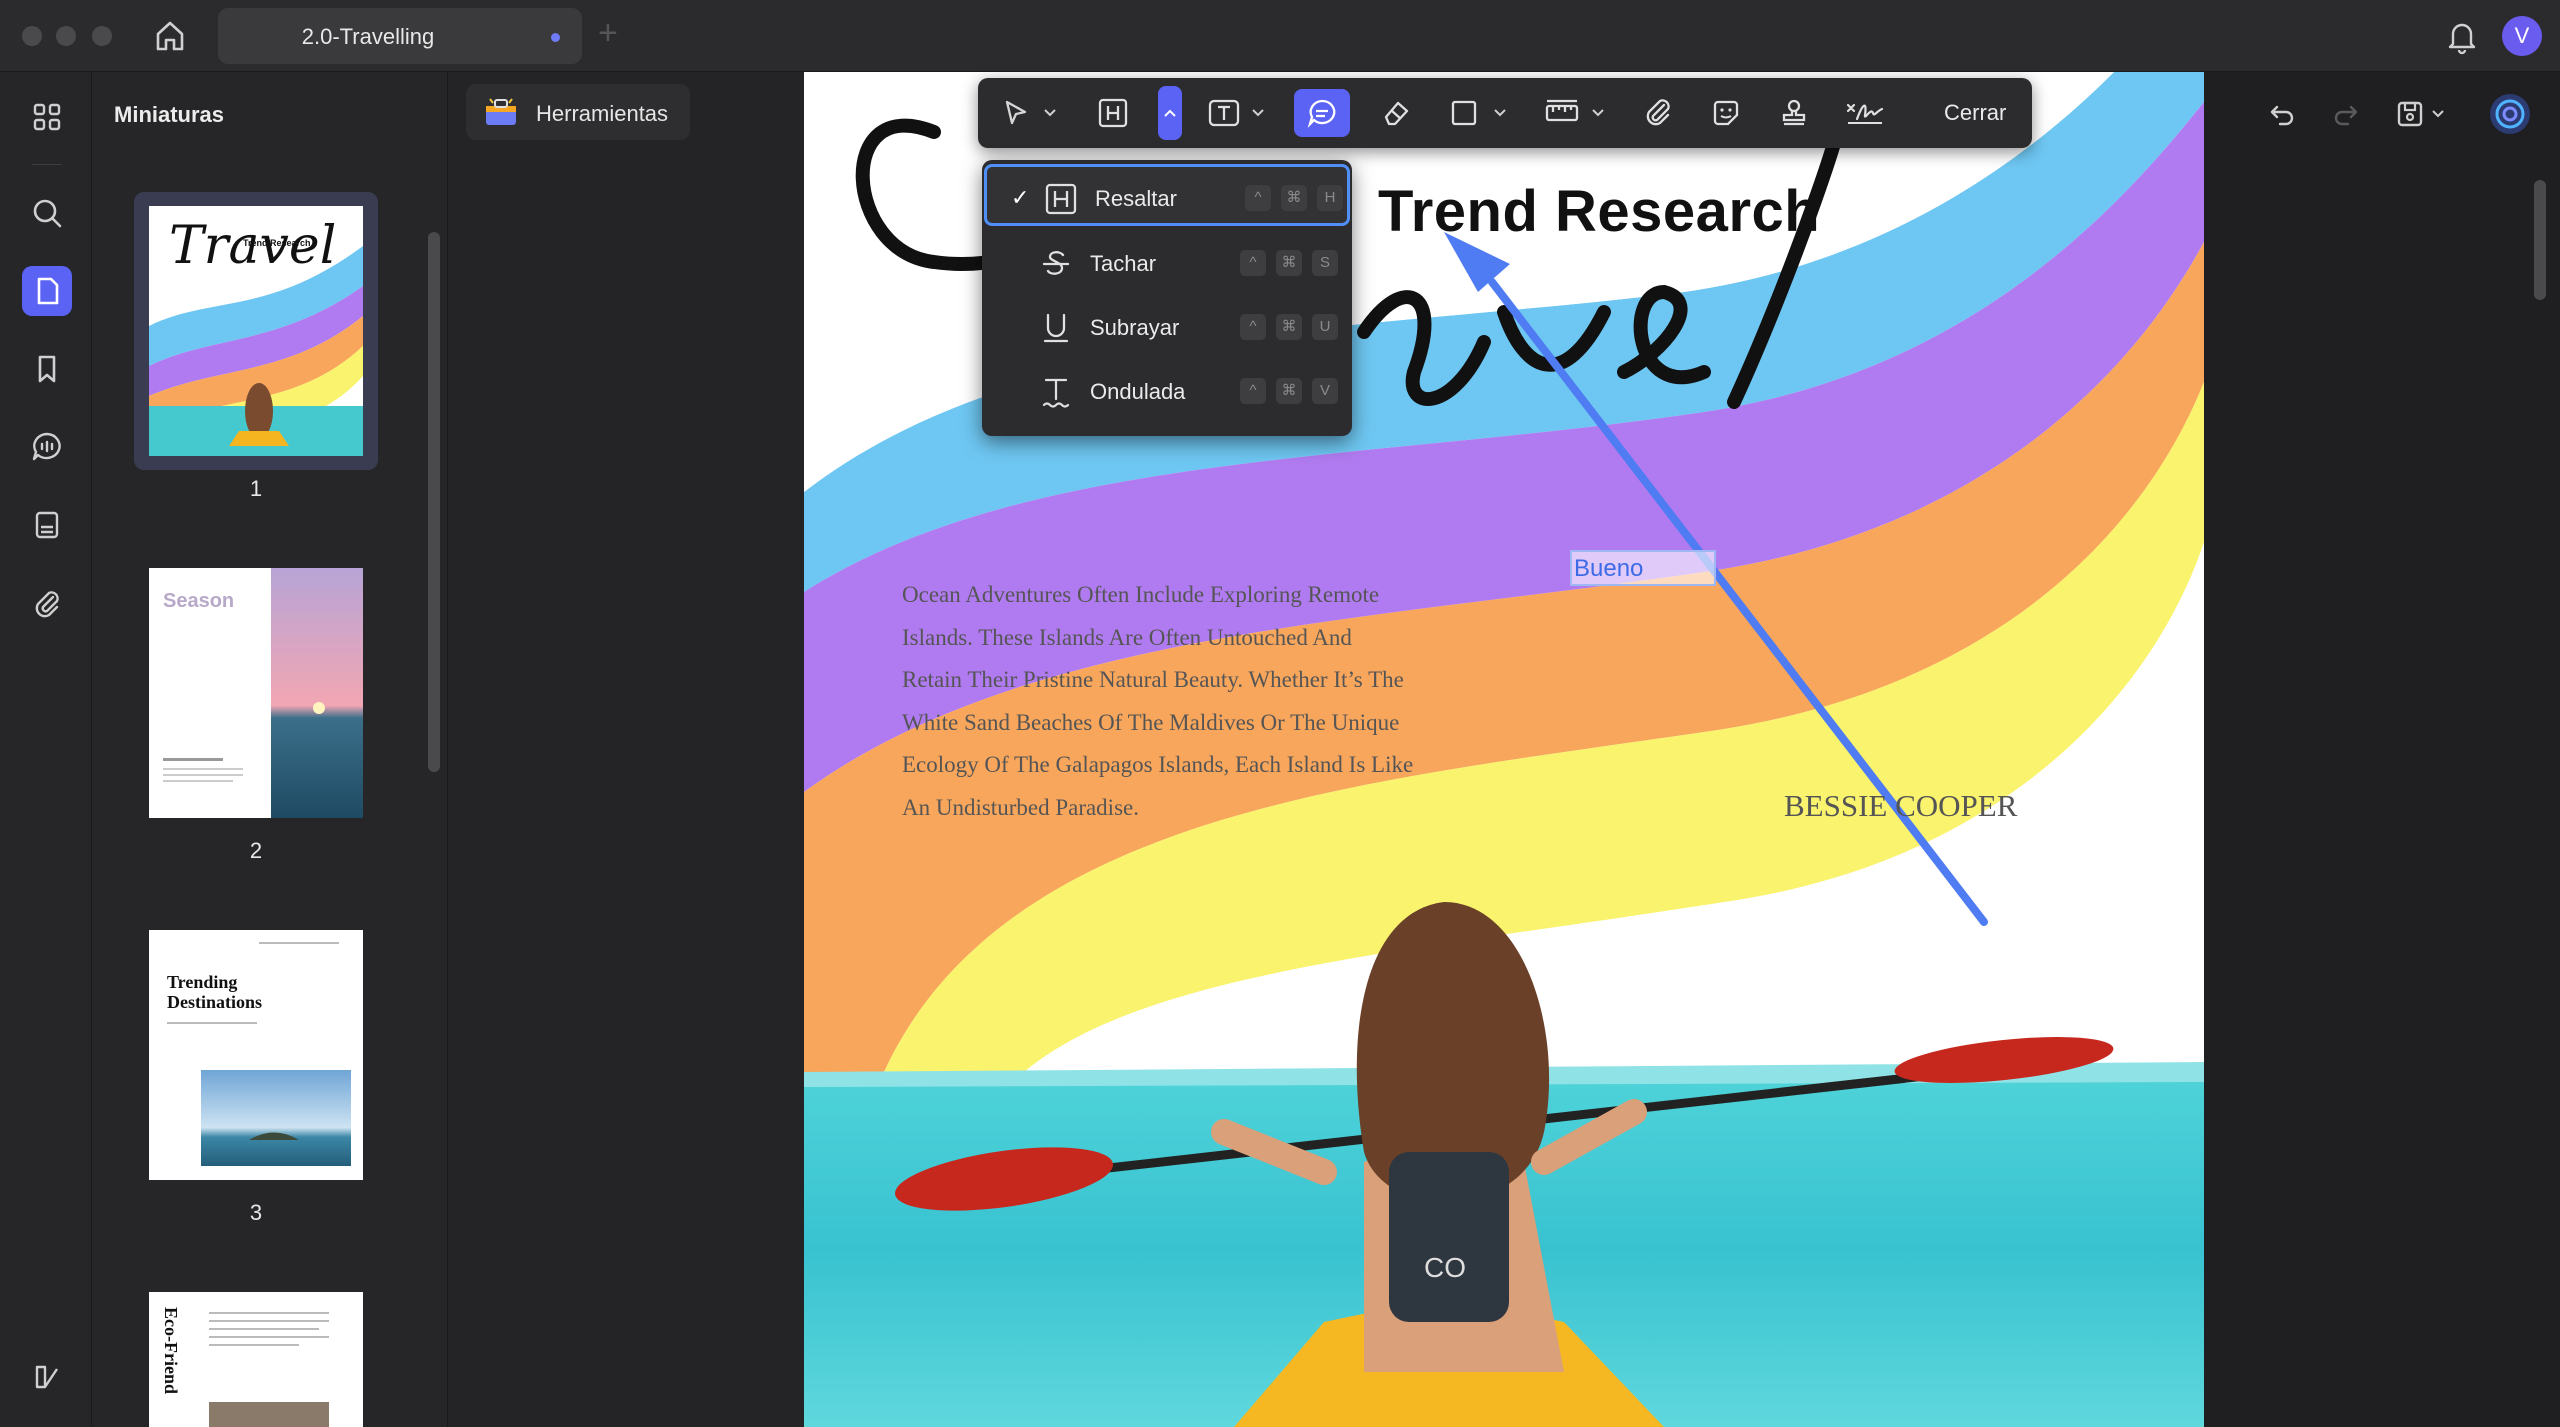 This screenshot has width=2560, height=1427. I want to click on document-scrollbar, so click(2540, 240).